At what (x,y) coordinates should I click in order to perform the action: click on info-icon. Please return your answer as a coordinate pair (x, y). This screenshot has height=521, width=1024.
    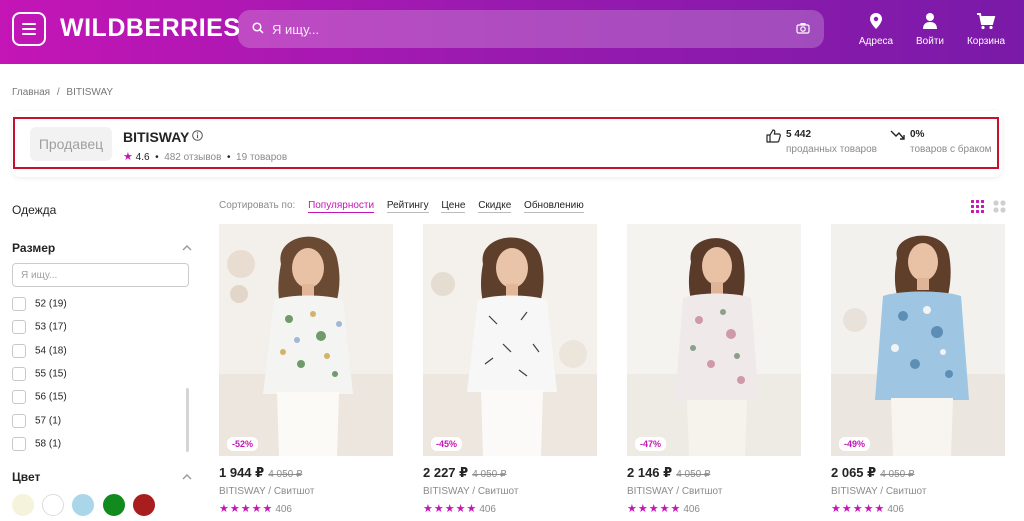
    Looking at the image, I should click on (197, 135).